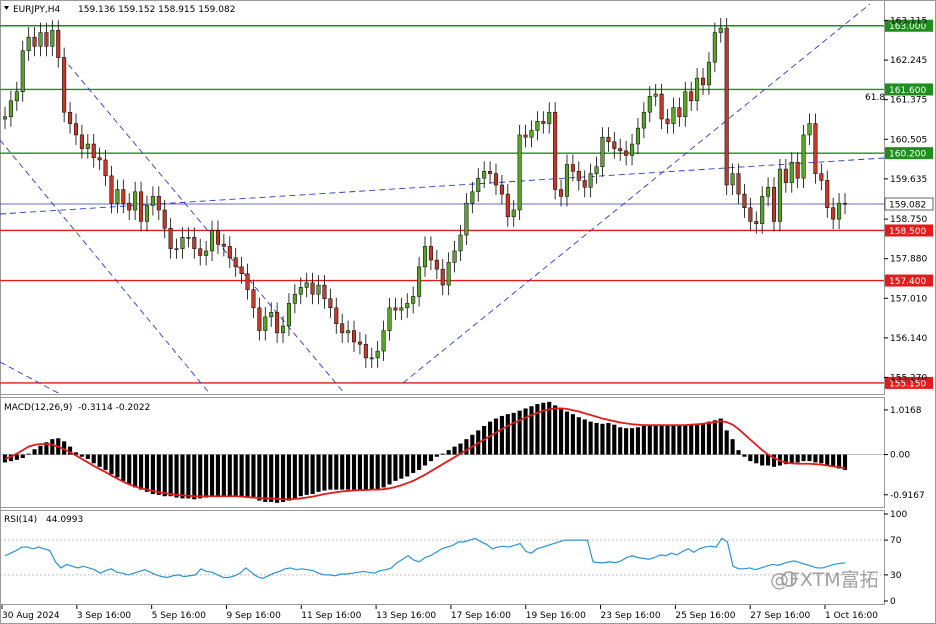 This screenshot has height=624, width=936. What do you see at coordinates (705, 616) in the screenshot?
I see `time-tick-label: 25 Sep 16:00` at bounding box center [705, 616].